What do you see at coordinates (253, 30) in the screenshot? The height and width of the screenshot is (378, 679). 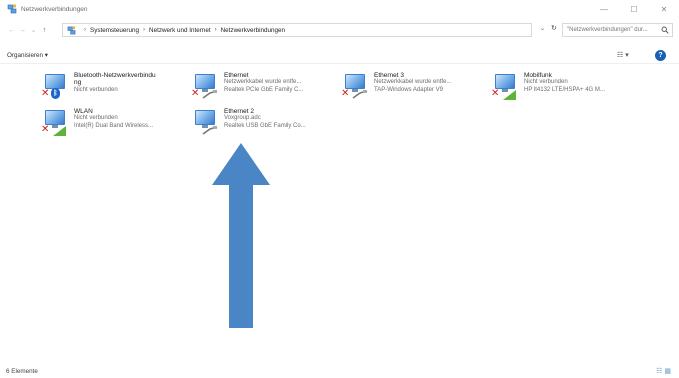 I see `breadcrumb-netzwerkverbindungen: Netzwerkverbindungen` at bounding box center [253, 30].